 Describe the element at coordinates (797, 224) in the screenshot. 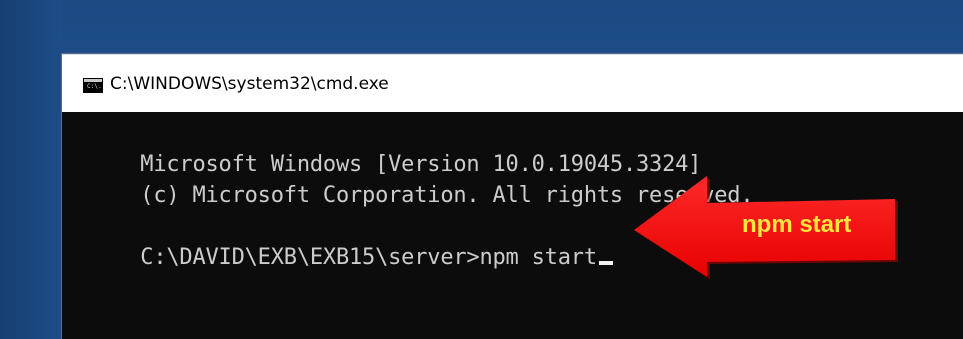

I see `arrow-label: npm start` at that location.